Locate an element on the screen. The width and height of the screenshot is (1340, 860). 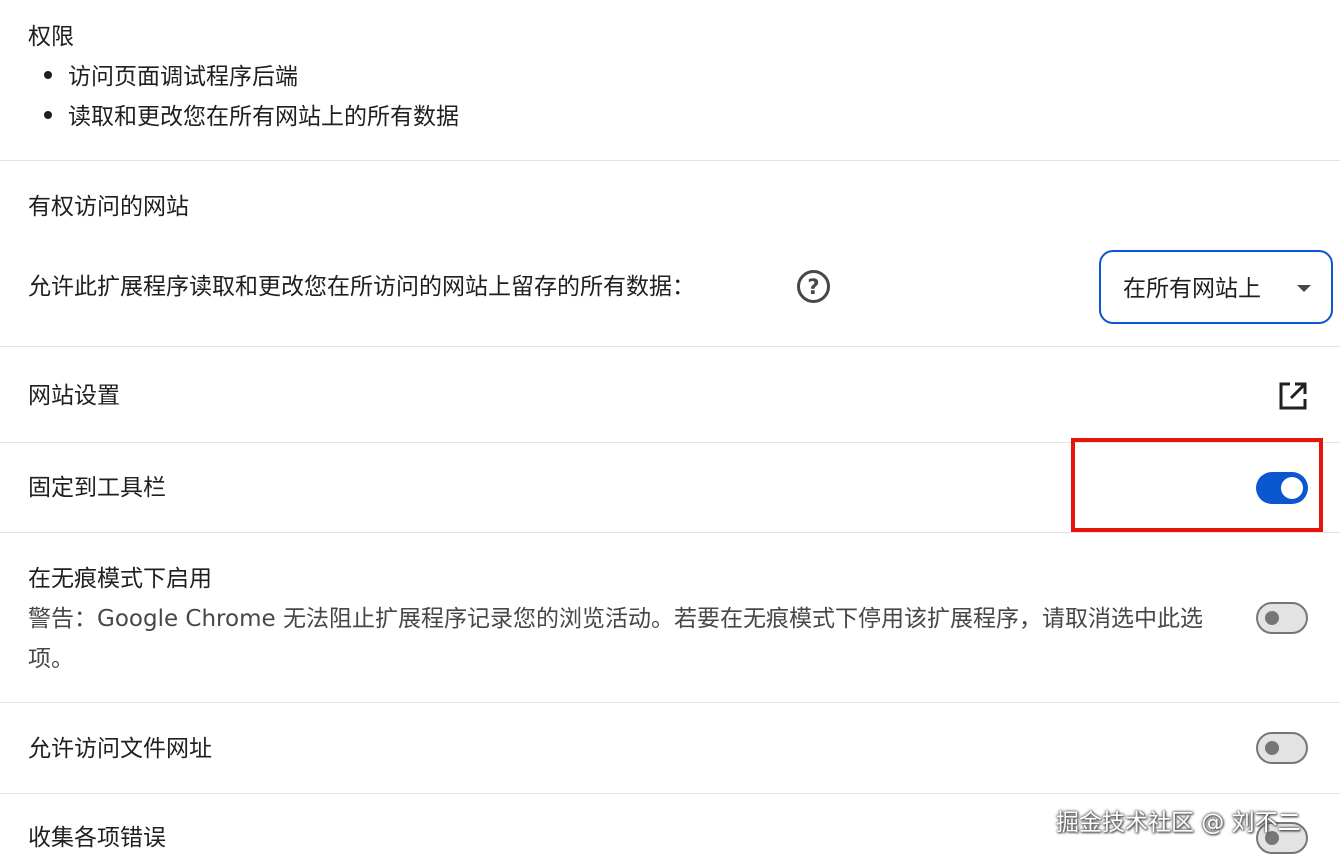
highlight-box is located at coordinates (1197, 485).